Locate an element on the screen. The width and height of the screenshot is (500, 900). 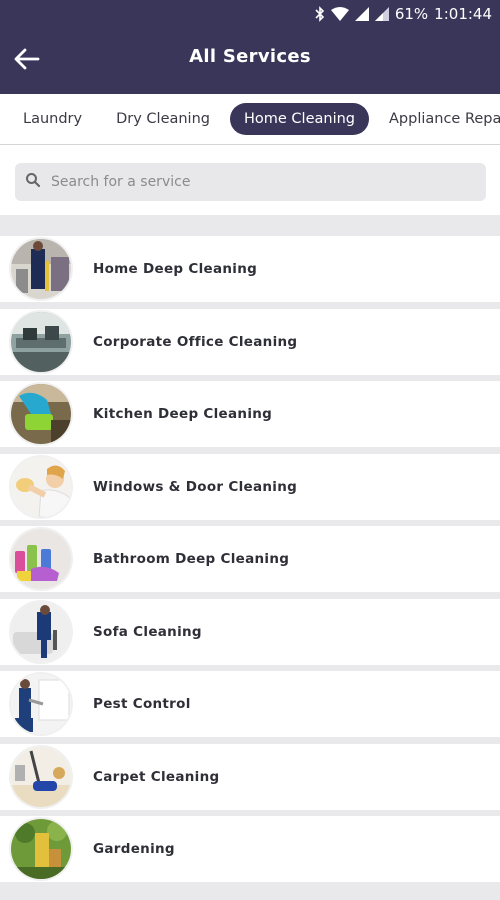
tab-laundry: Laundry is located at coordinates (52, 119).